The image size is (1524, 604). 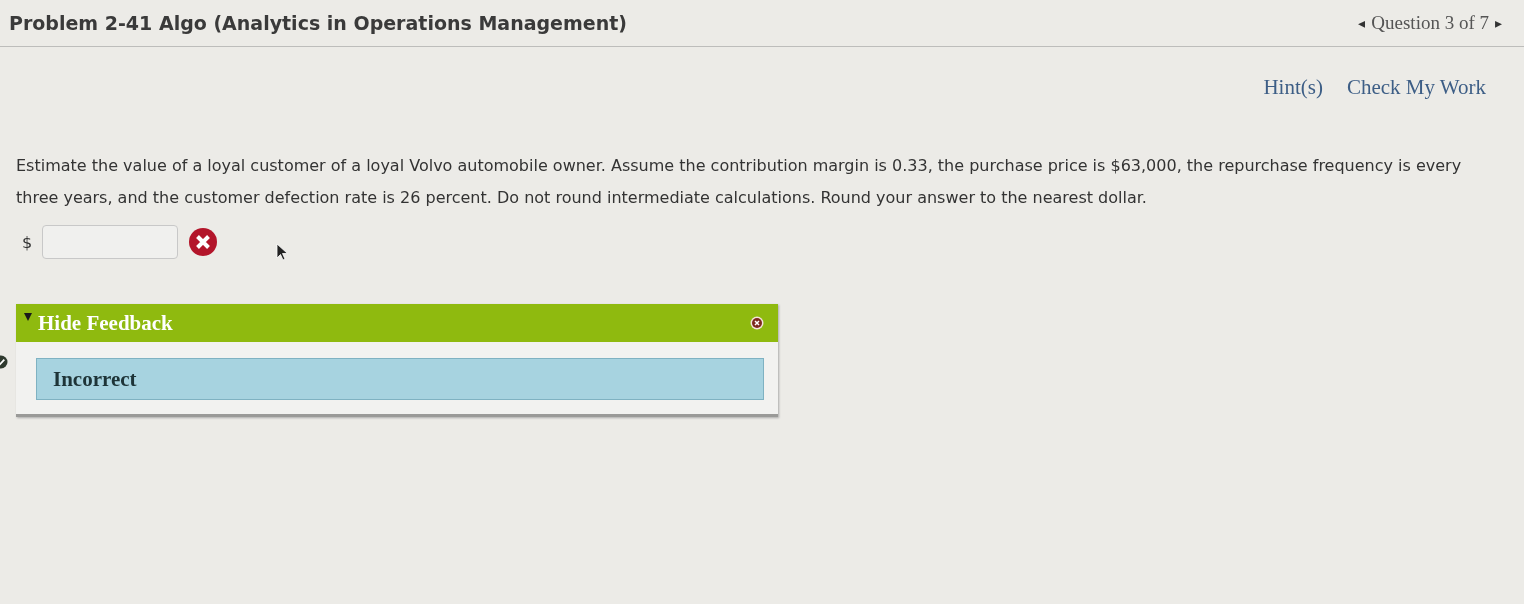 I want to click on question-text: Estimate the value of a loyal customer of a loyal Volvo automobile owner. Assume the contribution margin is 0.33, the purchase price is $63,000, the repurchase frequency is every three years, and the customer defection rate is 26 percent. Do not round intermediate calculations. Round your answer to the nearest dollar., so click(x=739, y=182).